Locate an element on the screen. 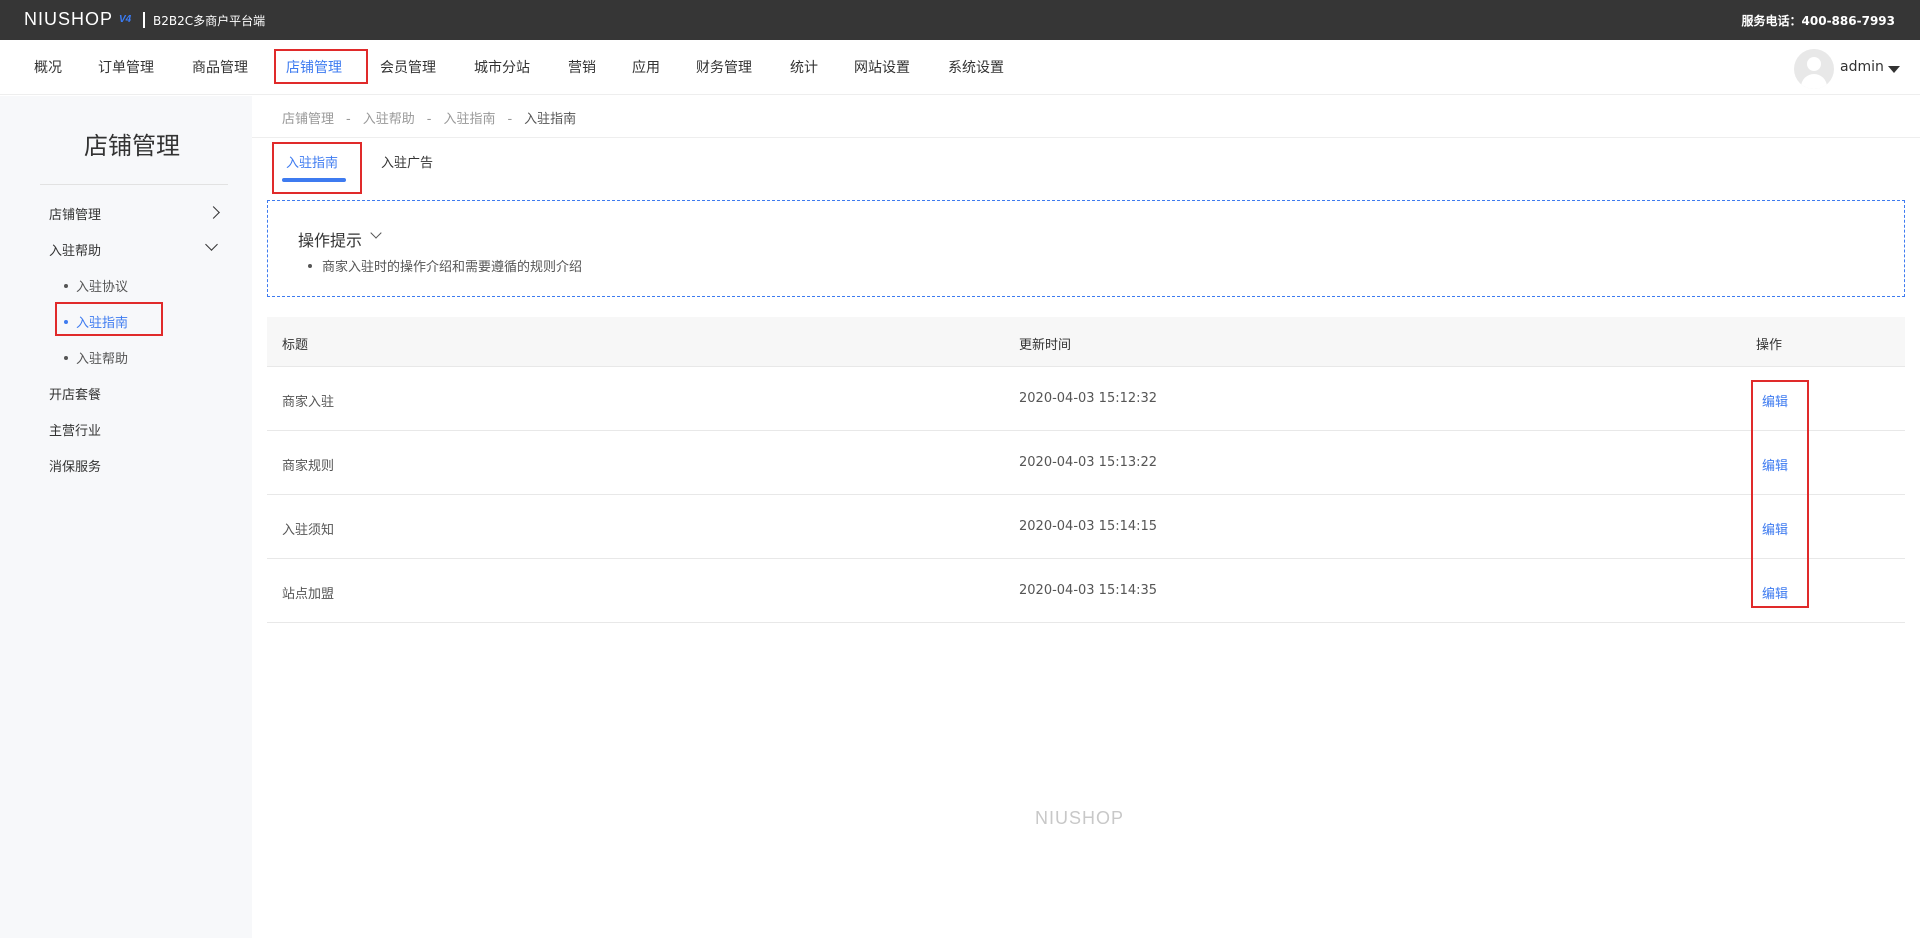  row-time: 2020-04-03 15:12:32 is located at coordinates (1088, 398).